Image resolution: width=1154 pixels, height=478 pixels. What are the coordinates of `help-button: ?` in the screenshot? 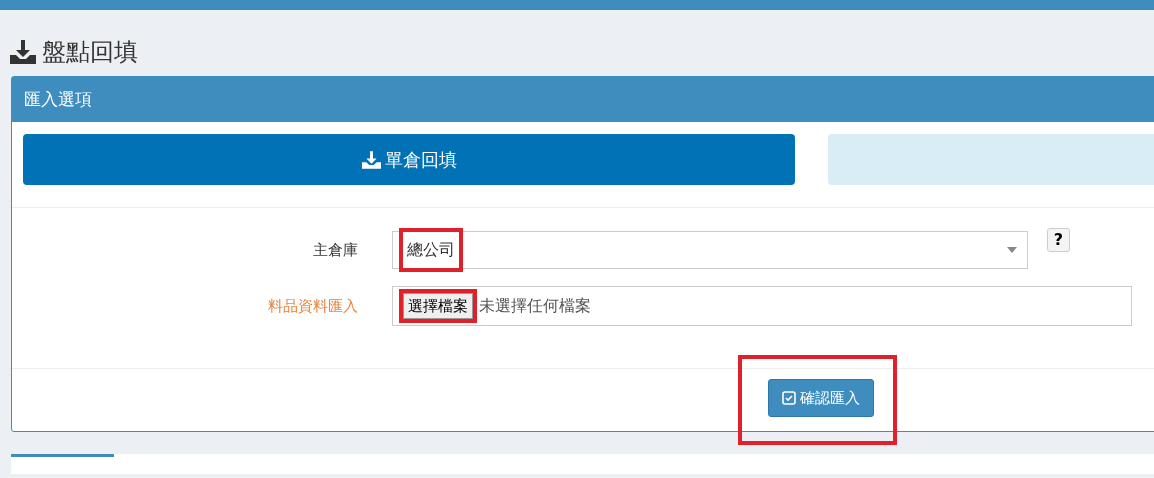 It's located at (1058, 240).